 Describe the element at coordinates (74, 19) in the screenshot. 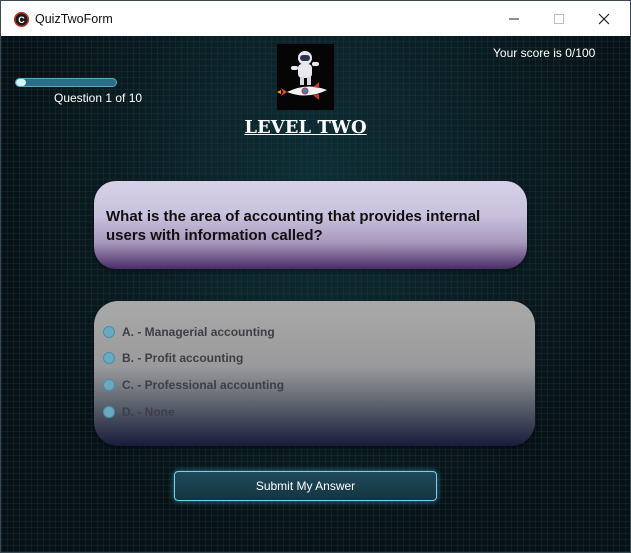

I see `window-title: QuizTwoForm` at that location.